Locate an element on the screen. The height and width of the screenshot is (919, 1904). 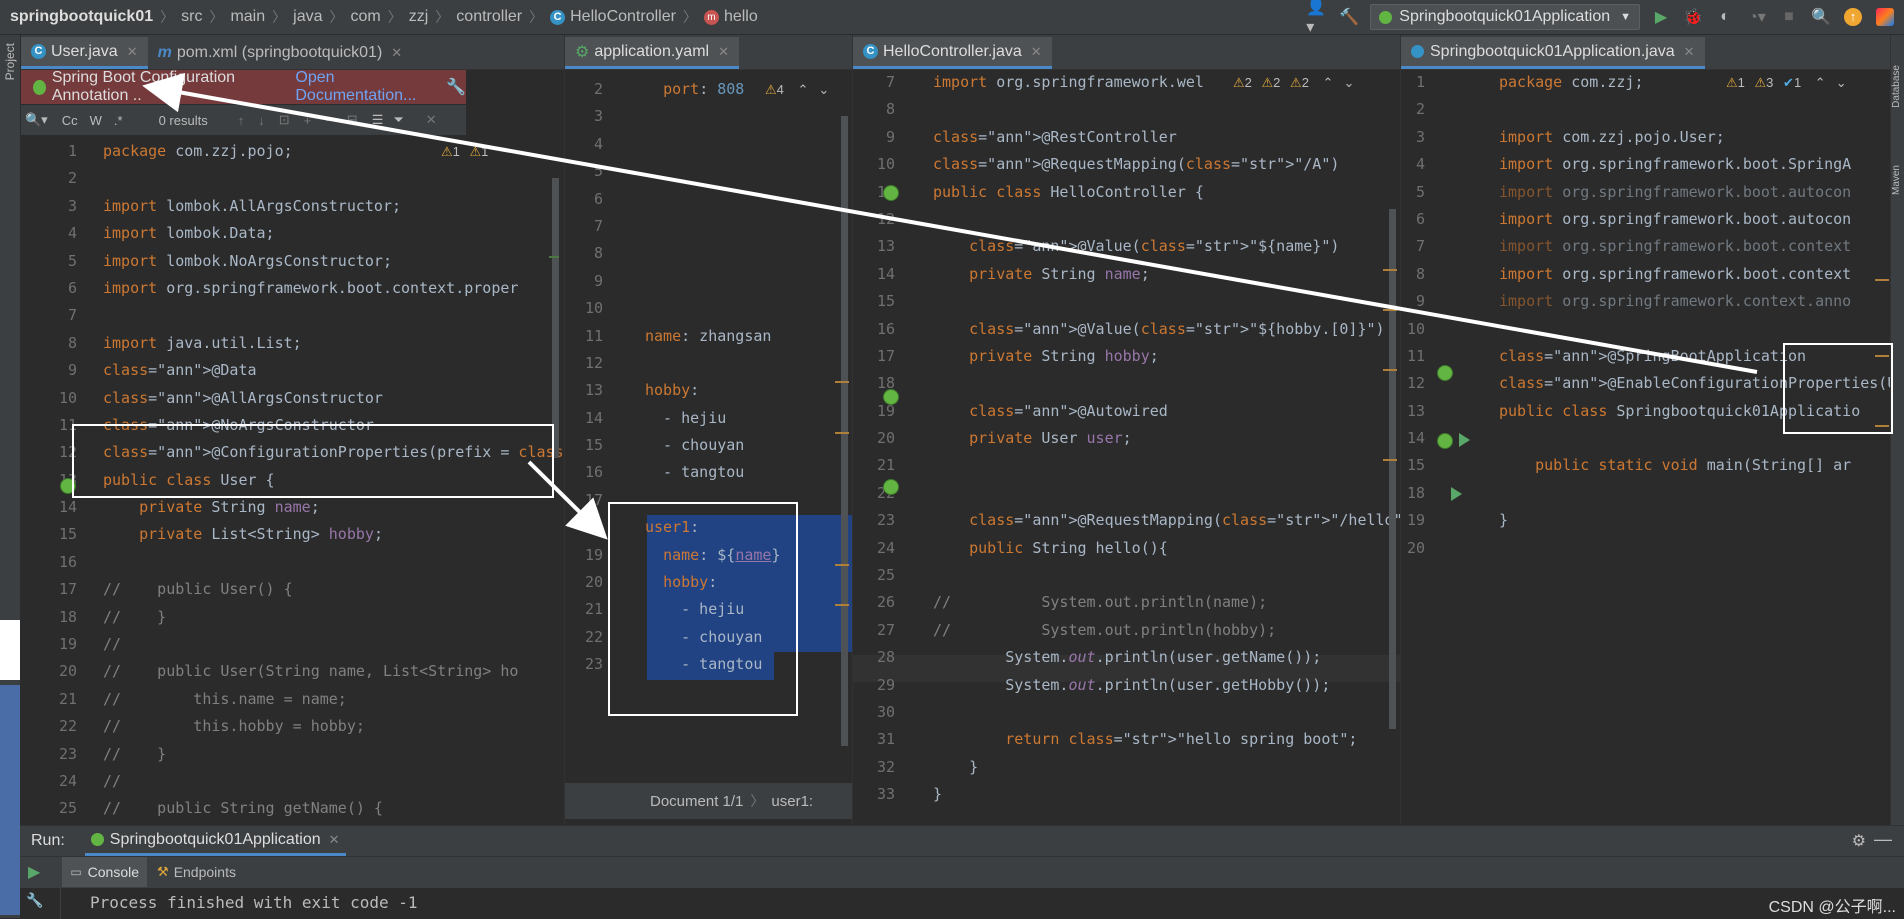
run-label: Run: is located at coordinates (48, 840).